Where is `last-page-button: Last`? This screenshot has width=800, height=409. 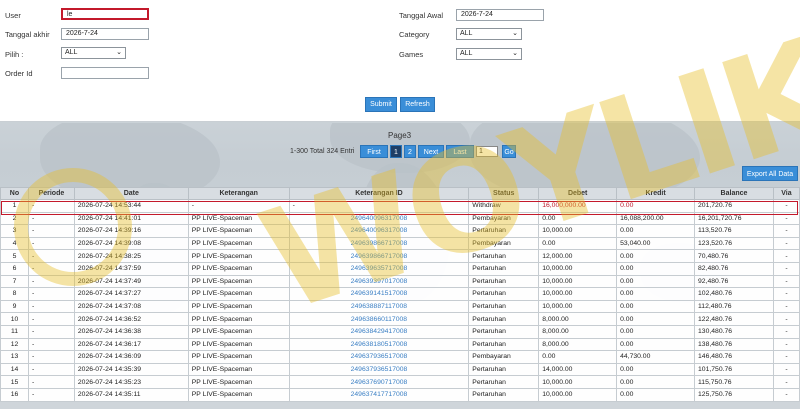 last-page-button: Last is located at coordinates (460, 151).